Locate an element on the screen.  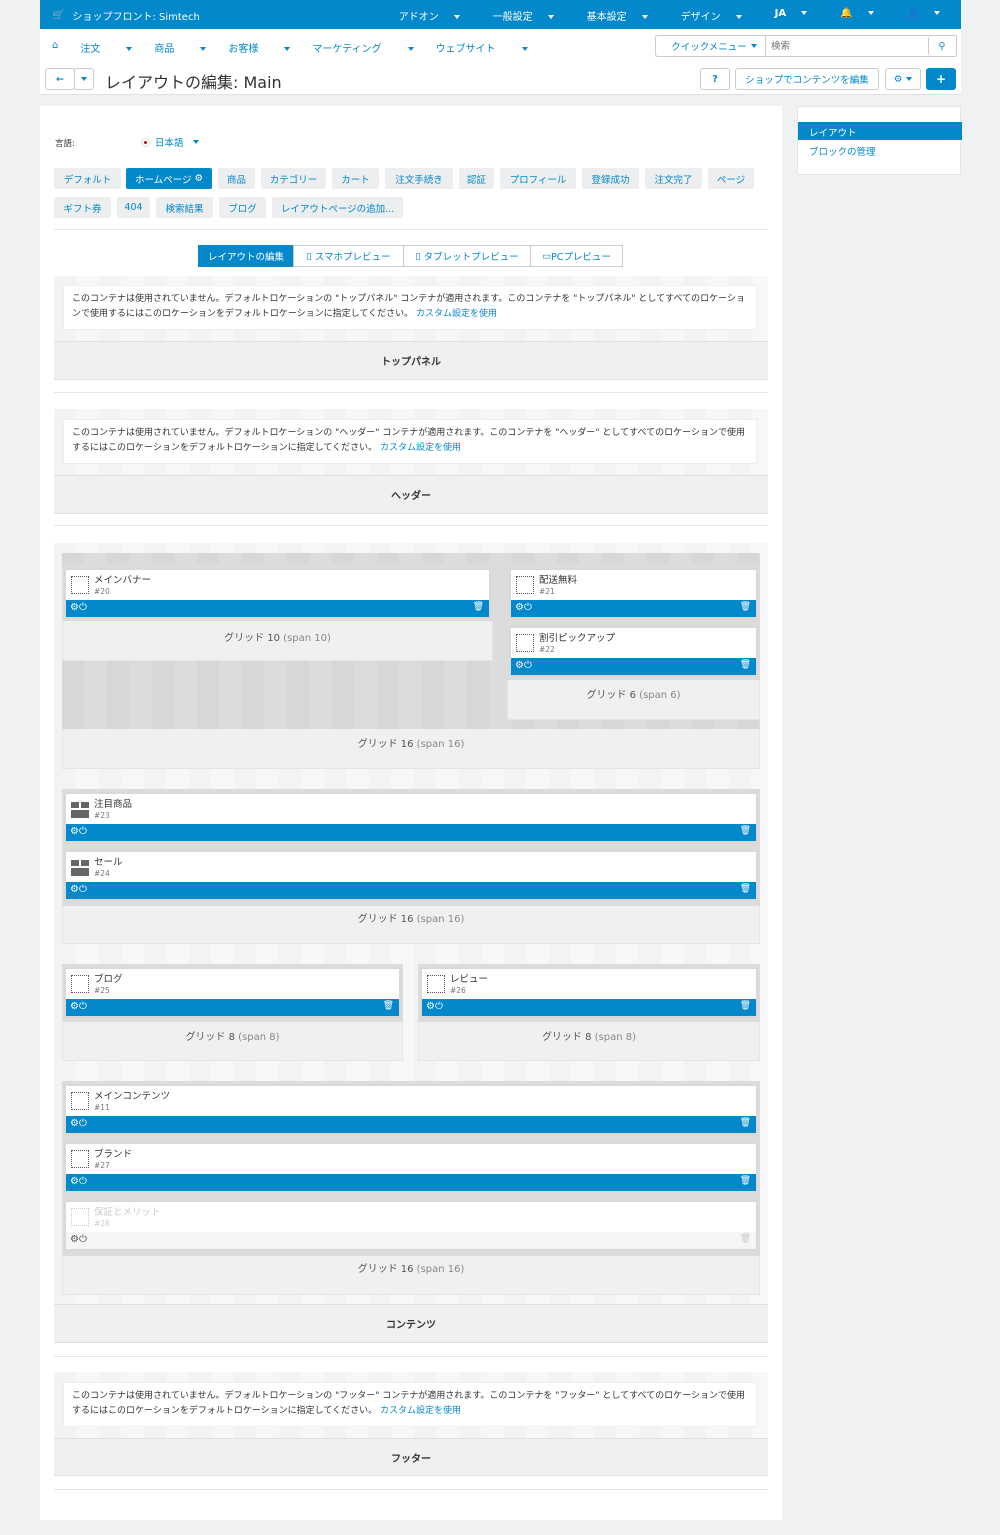
block-sale: セール #24 ⚙⏻ 🗑 is located at coordinates (411, 875).